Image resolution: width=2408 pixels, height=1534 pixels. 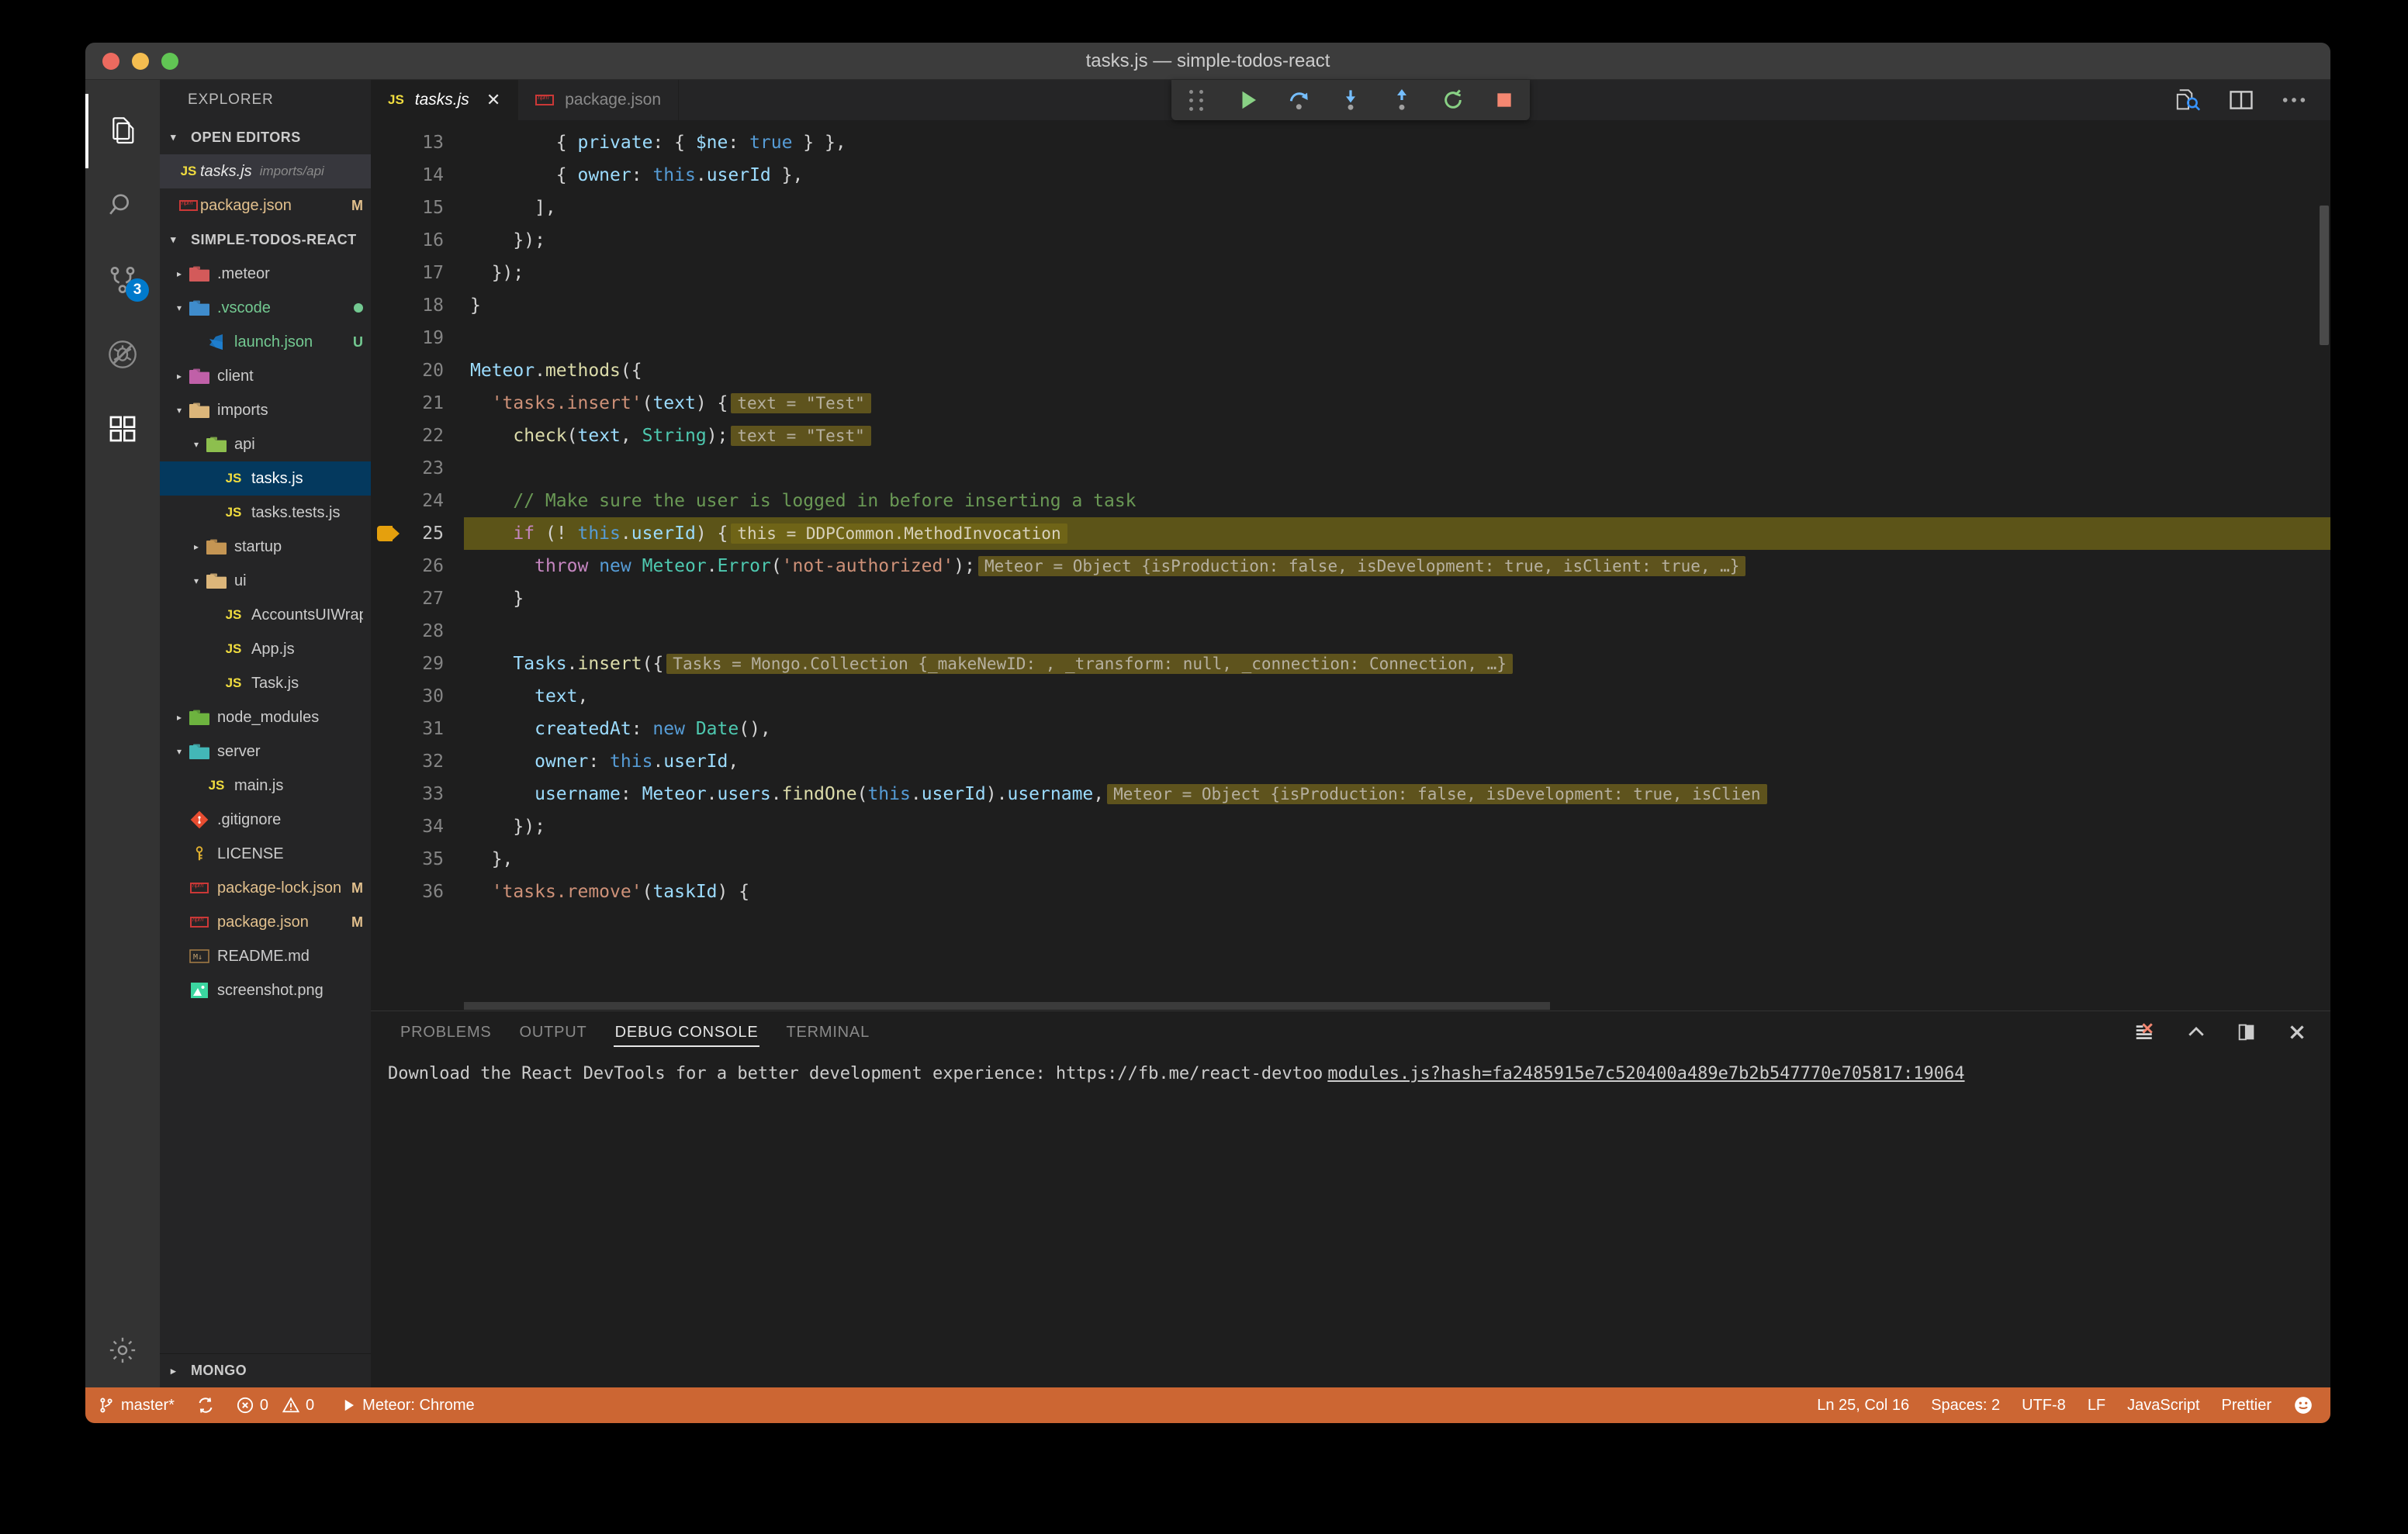 I want to click on close-icon: ✕, so click(x=493, y=100).